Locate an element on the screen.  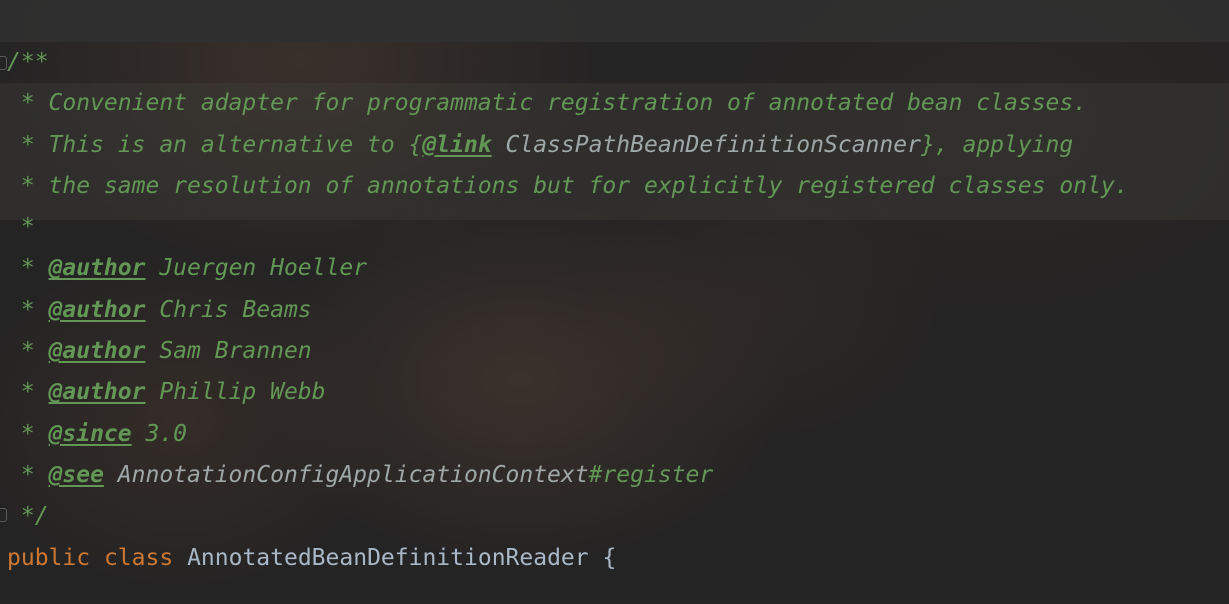
see-member-reference: #register is located at coordinates (651, 475).